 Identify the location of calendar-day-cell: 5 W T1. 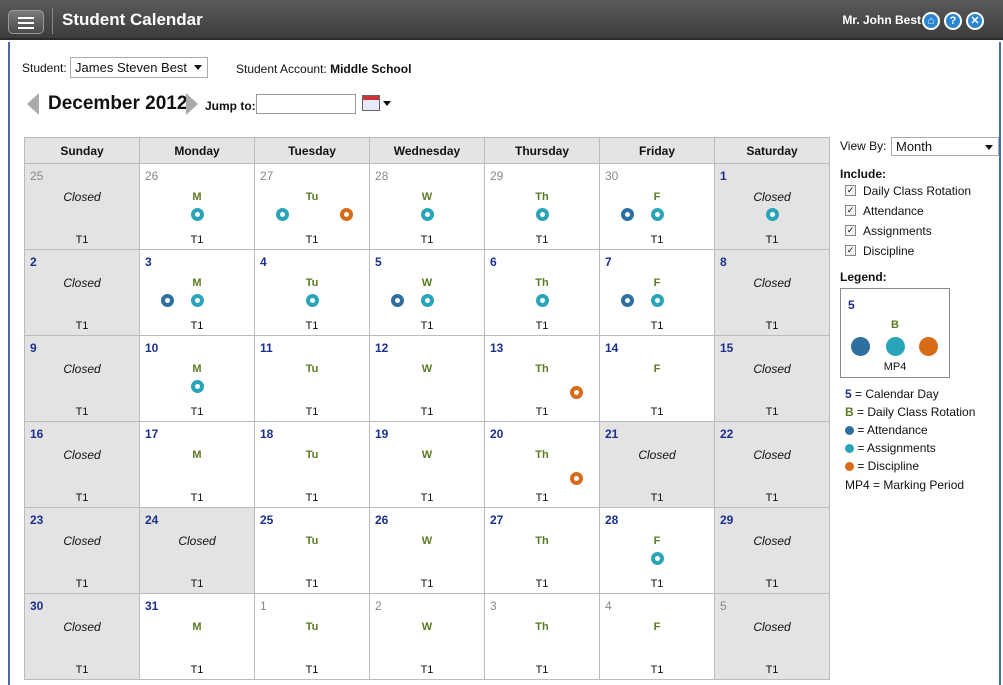
(427, 292).